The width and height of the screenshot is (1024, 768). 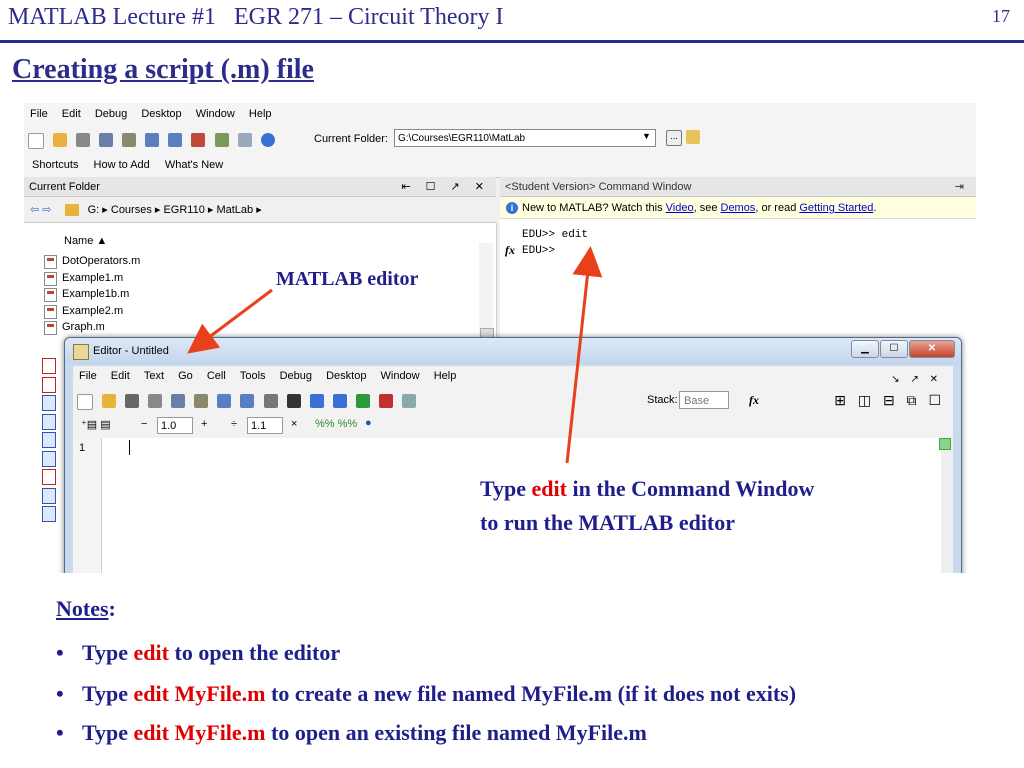 I want to click on decrement-icon: −, so click(x=144, y=424).